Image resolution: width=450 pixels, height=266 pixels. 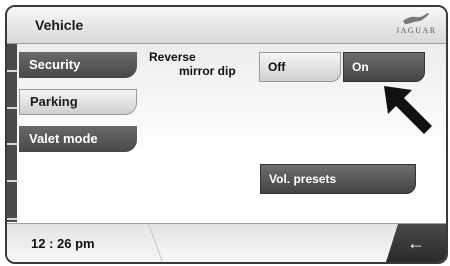 What do you see at coordinates (155, 243) in the screenshot?
I see `divider` at bounding box center [155, 243].